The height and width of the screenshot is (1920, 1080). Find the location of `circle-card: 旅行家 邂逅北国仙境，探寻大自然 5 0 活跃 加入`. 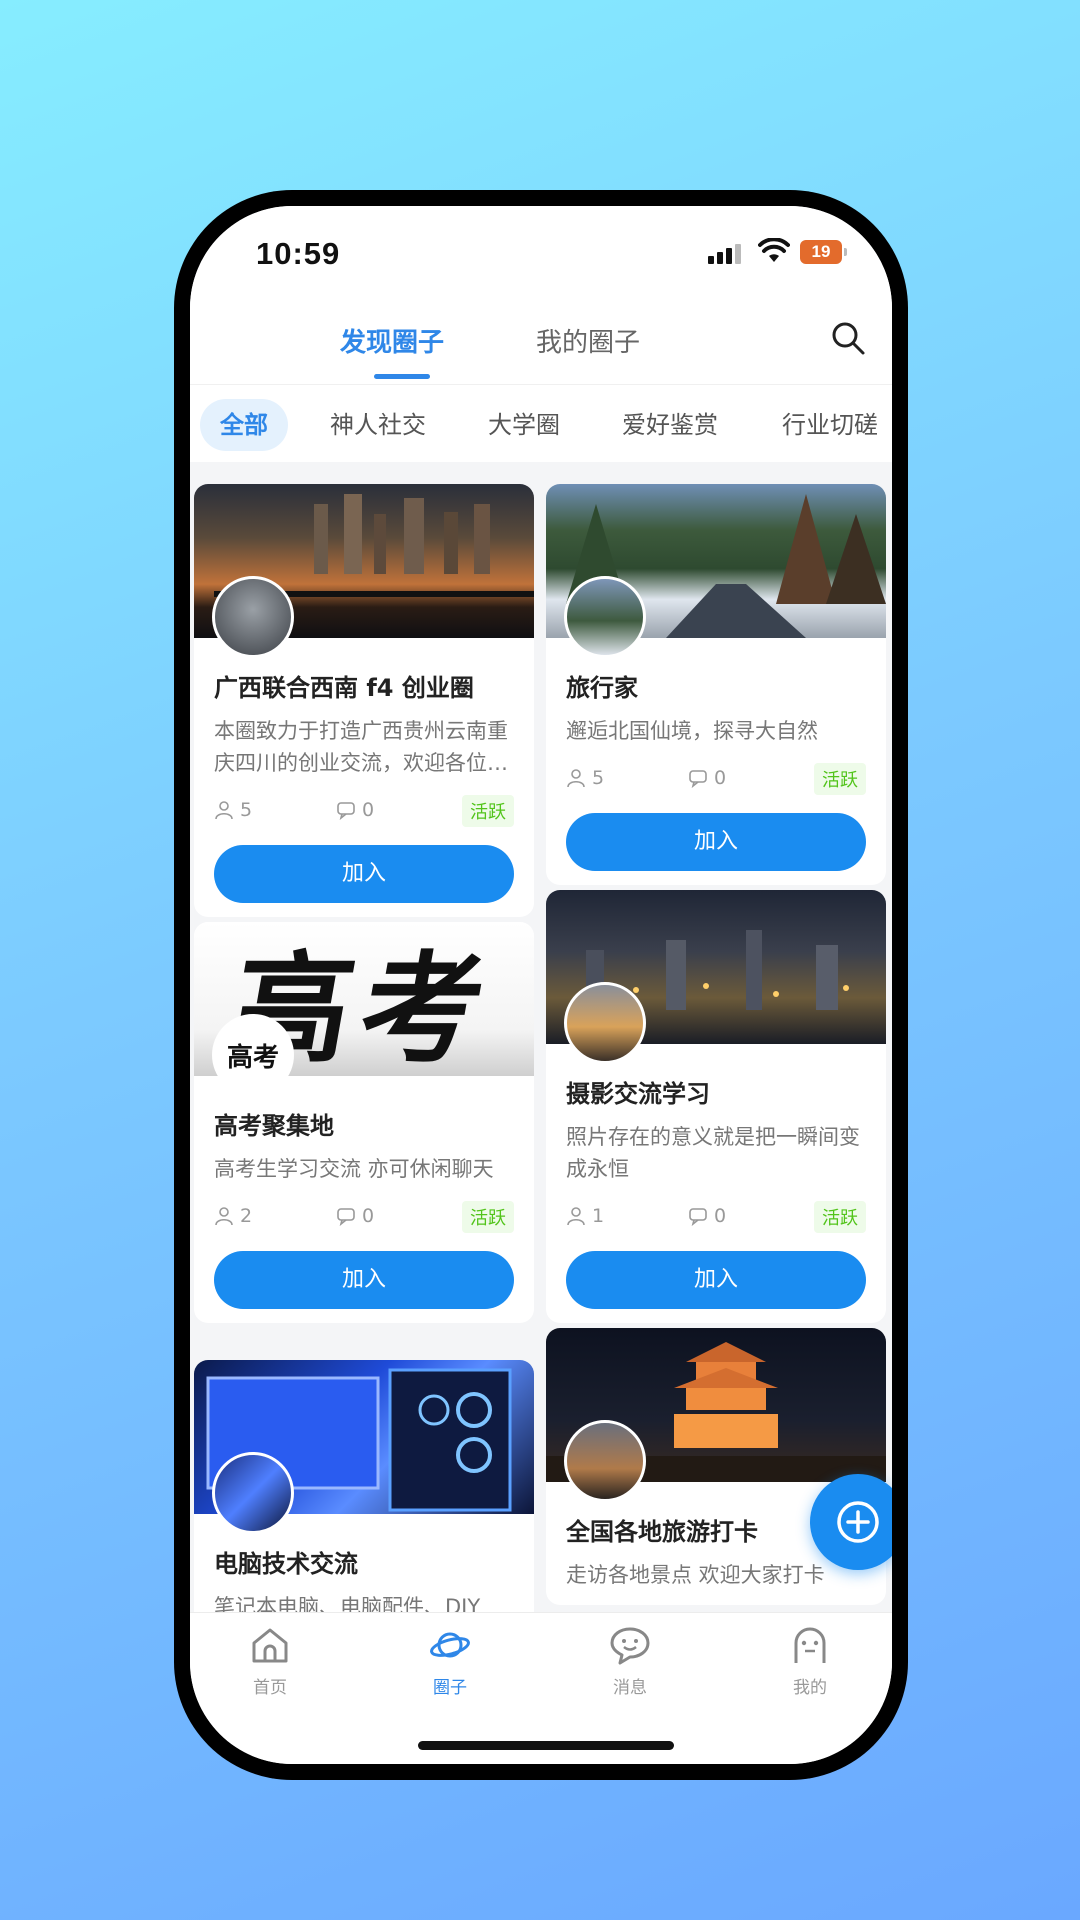

circle-card: 旅行家 邂逅北国仙境，探寻大自然 5 0 活跃 加入 is located at coordinates (716, 684).